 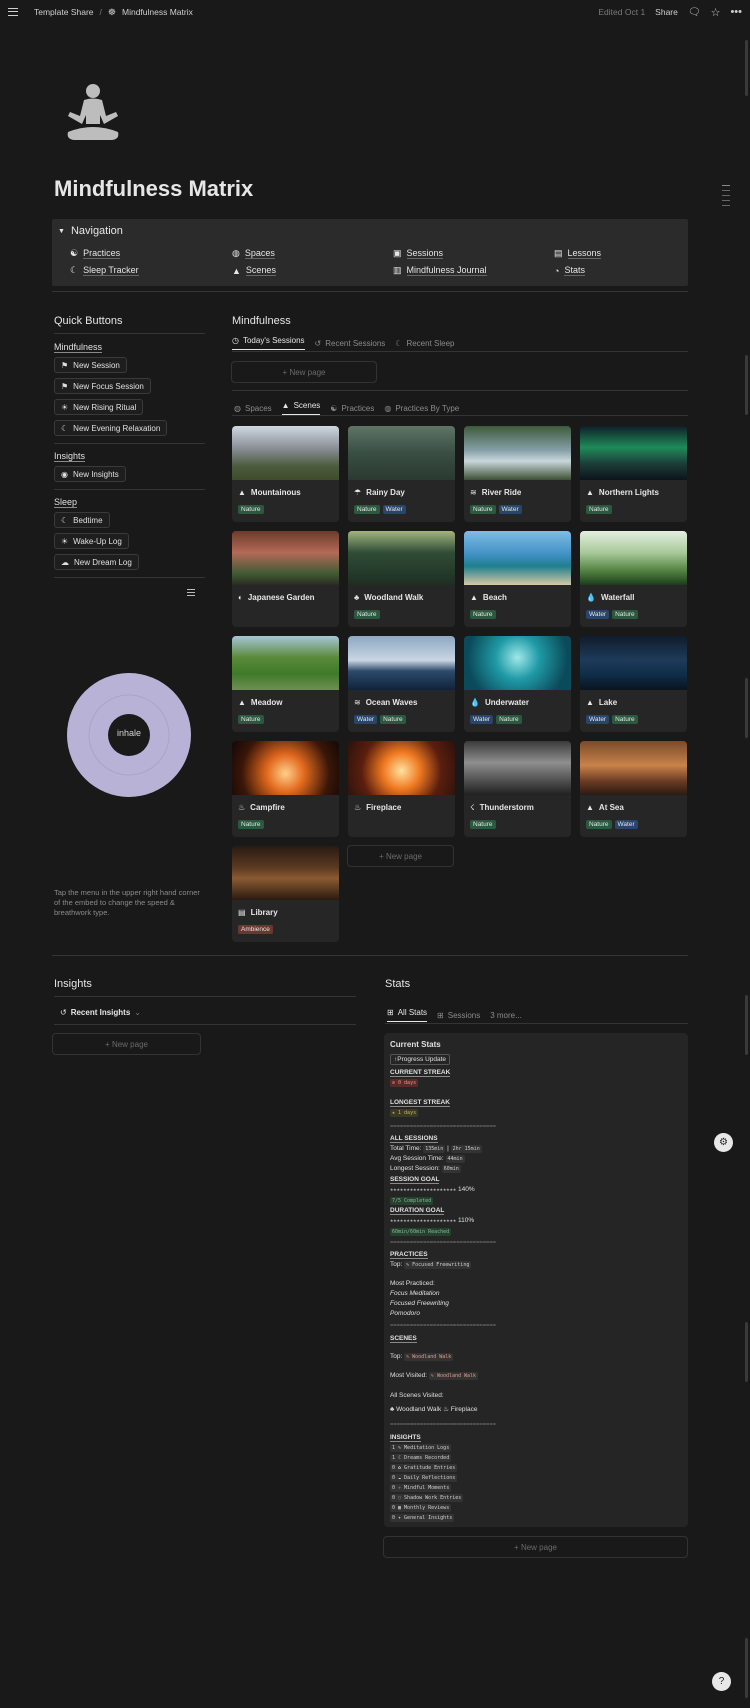 I want to click on scene-title: ♣ Woodland Walk, so click(x=388, y=597).